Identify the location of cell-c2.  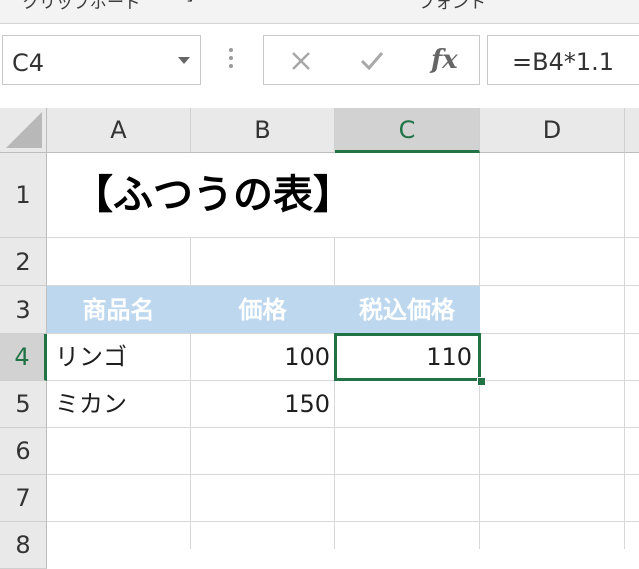
(407, 262).